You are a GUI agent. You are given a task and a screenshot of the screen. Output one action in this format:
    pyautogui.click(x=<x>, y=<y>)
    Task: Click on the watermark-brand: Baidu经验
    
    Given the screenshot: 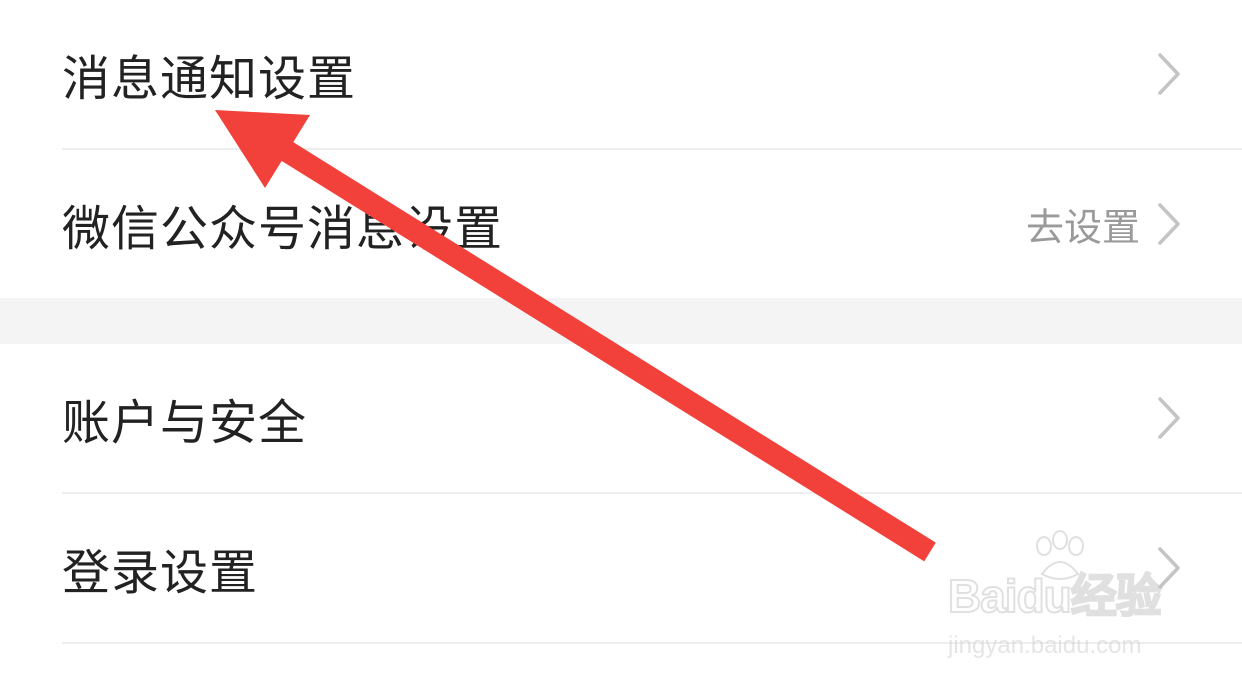 What is the action you would take?
    pyautogui.click(x=1055, y=596)
    